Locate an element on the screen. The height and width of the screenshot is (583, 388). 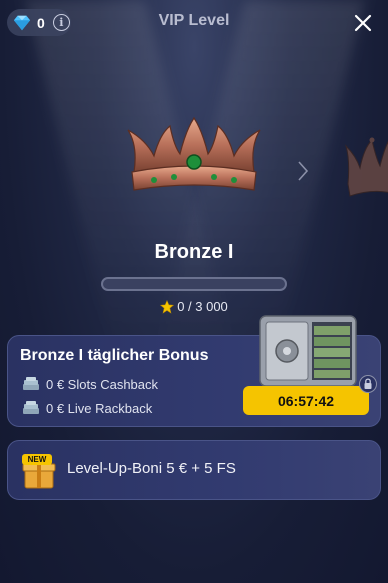
slots-cashback-row: 0 € Slots Cashback is located at coordinates (90, 384).